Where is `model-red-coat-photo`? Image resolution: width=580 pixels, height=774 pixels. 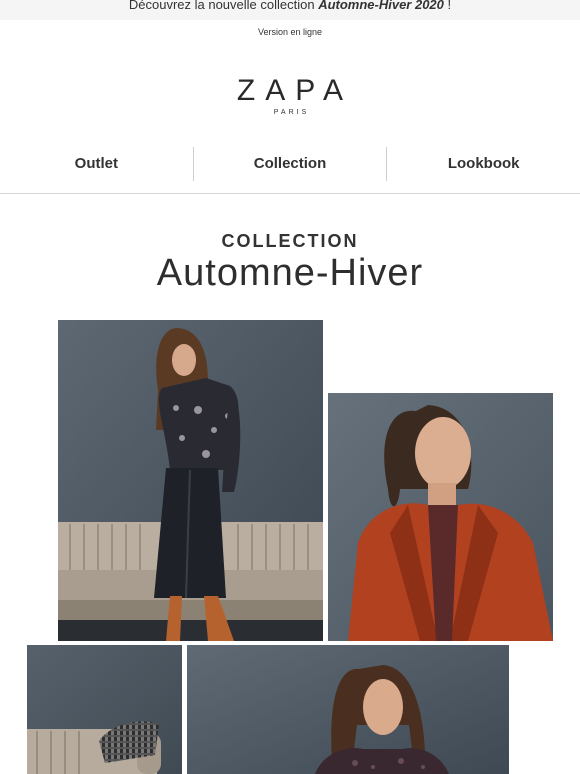 model-red-coat-photo is located at coordinates (440, 517).